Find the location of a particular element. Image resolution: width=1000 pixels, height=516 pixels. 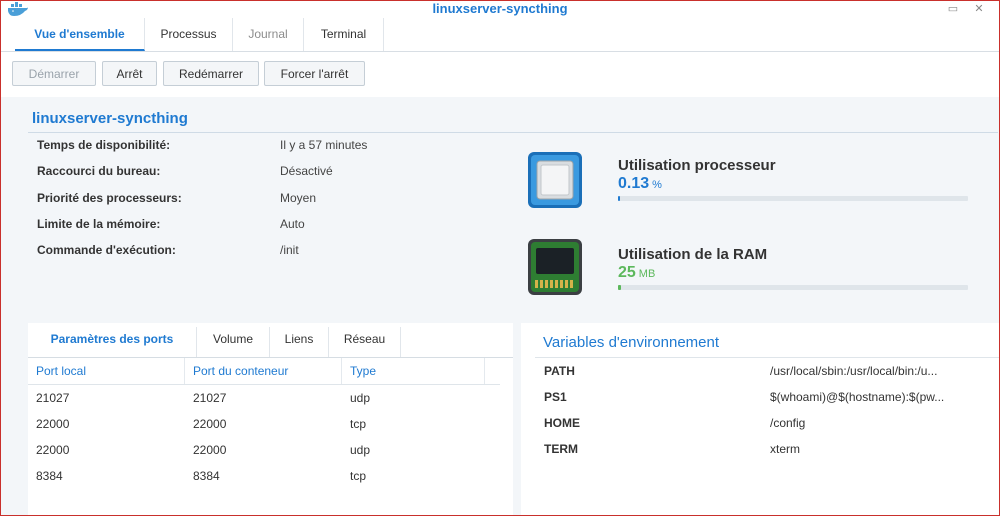

close-window-button: ✕ is located at coordinates (979, 9).